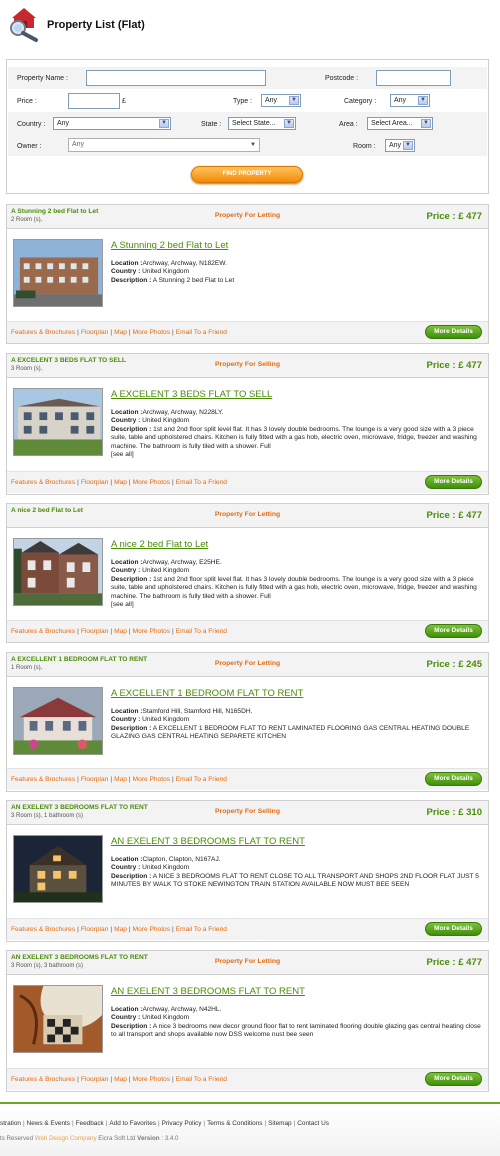  I want to click on area-label: Area :, so click(348, 124).